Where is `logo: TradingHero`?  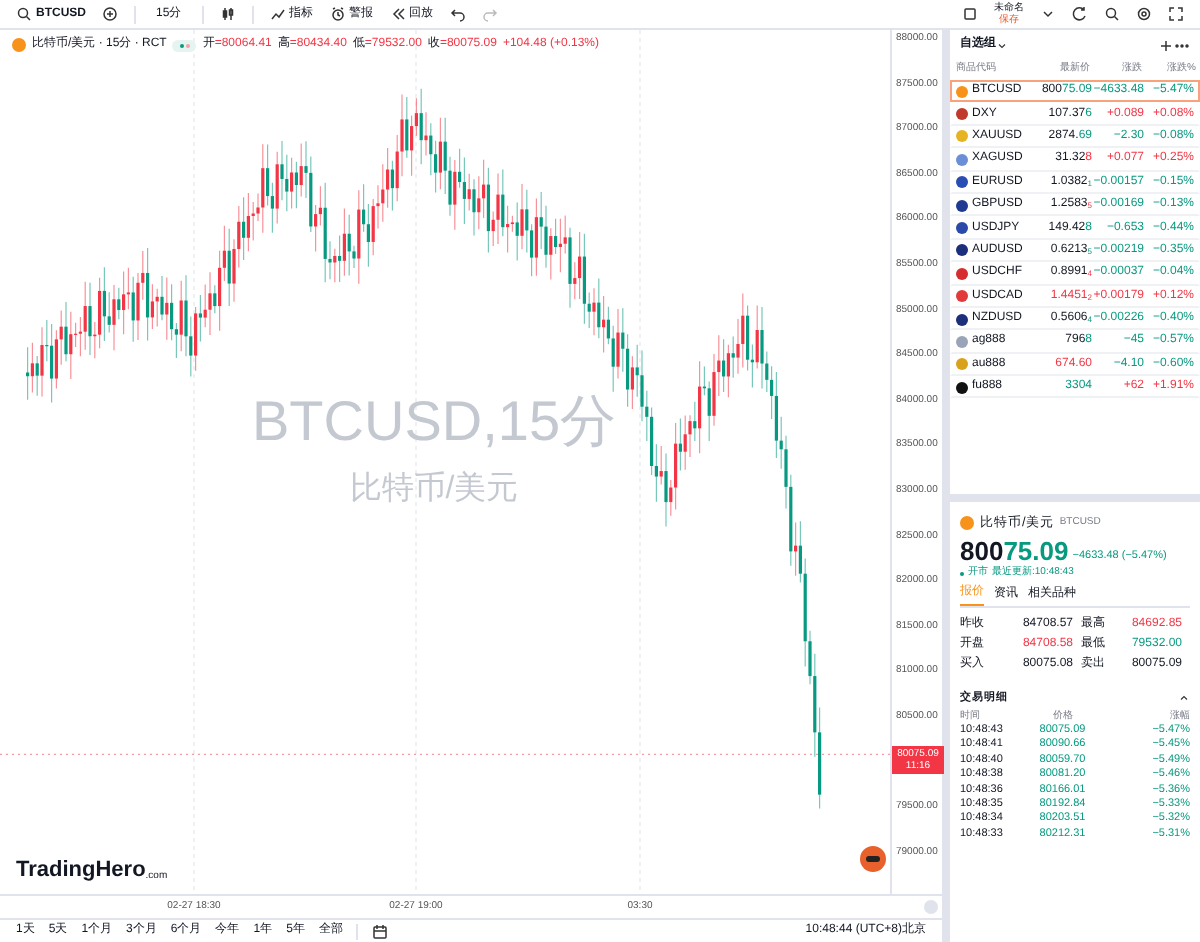 logo: TradingHero is located at coordinates (81, 871).